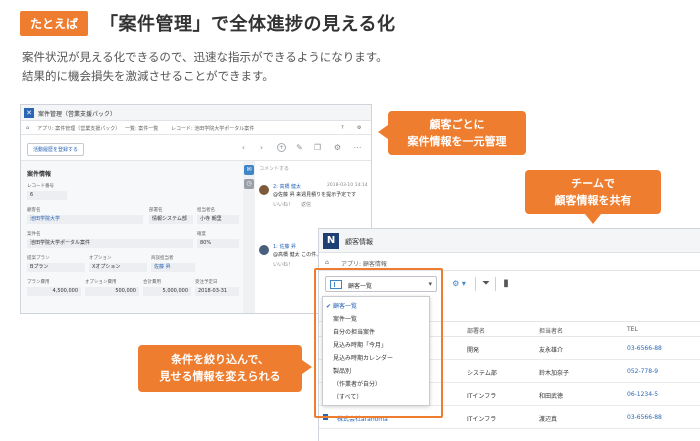 The image size is (700, 441). Describe the element at coordinates (225, 368) in the screenshot. I see `callout-filter: 条件を絞り込んで、 見せる情報を変えられる` at that location.